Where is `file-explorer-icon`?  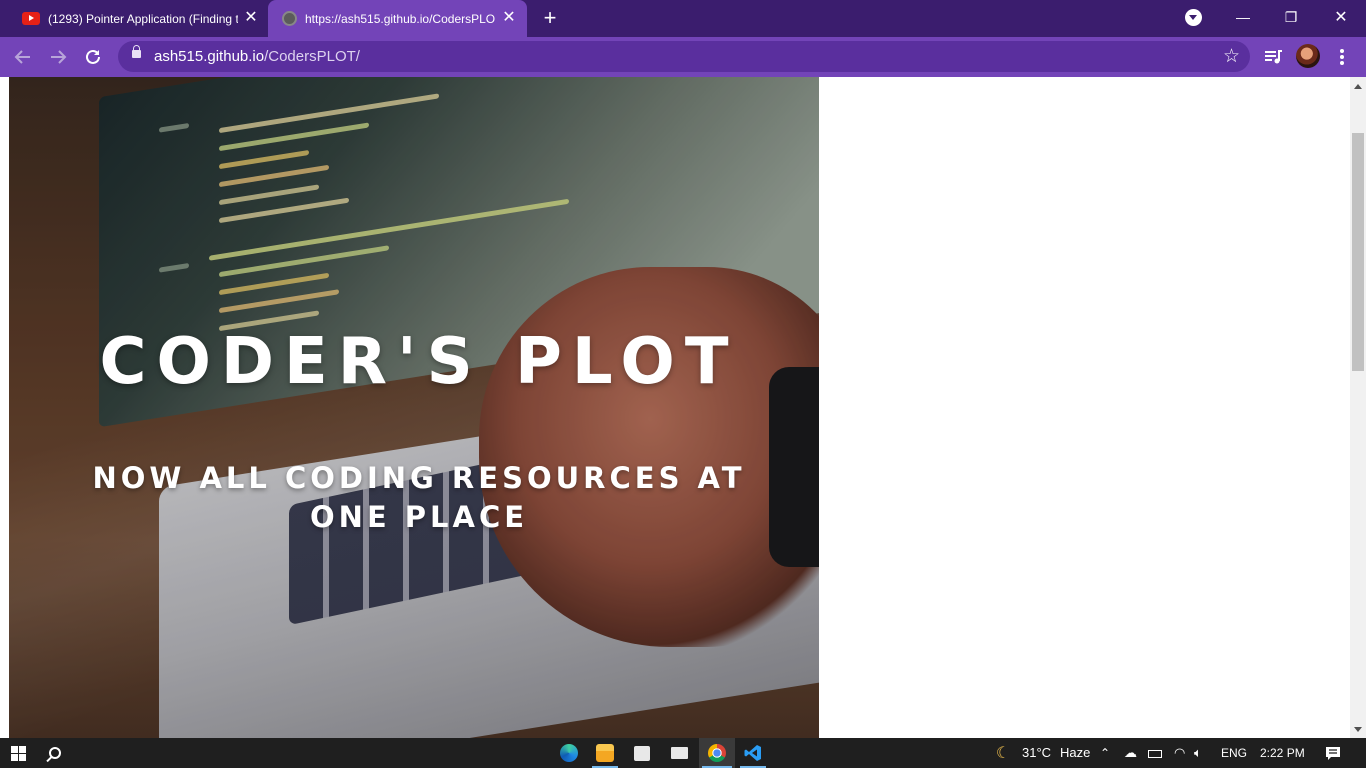 file-explorer-icon is located at coordinates (605, 753).